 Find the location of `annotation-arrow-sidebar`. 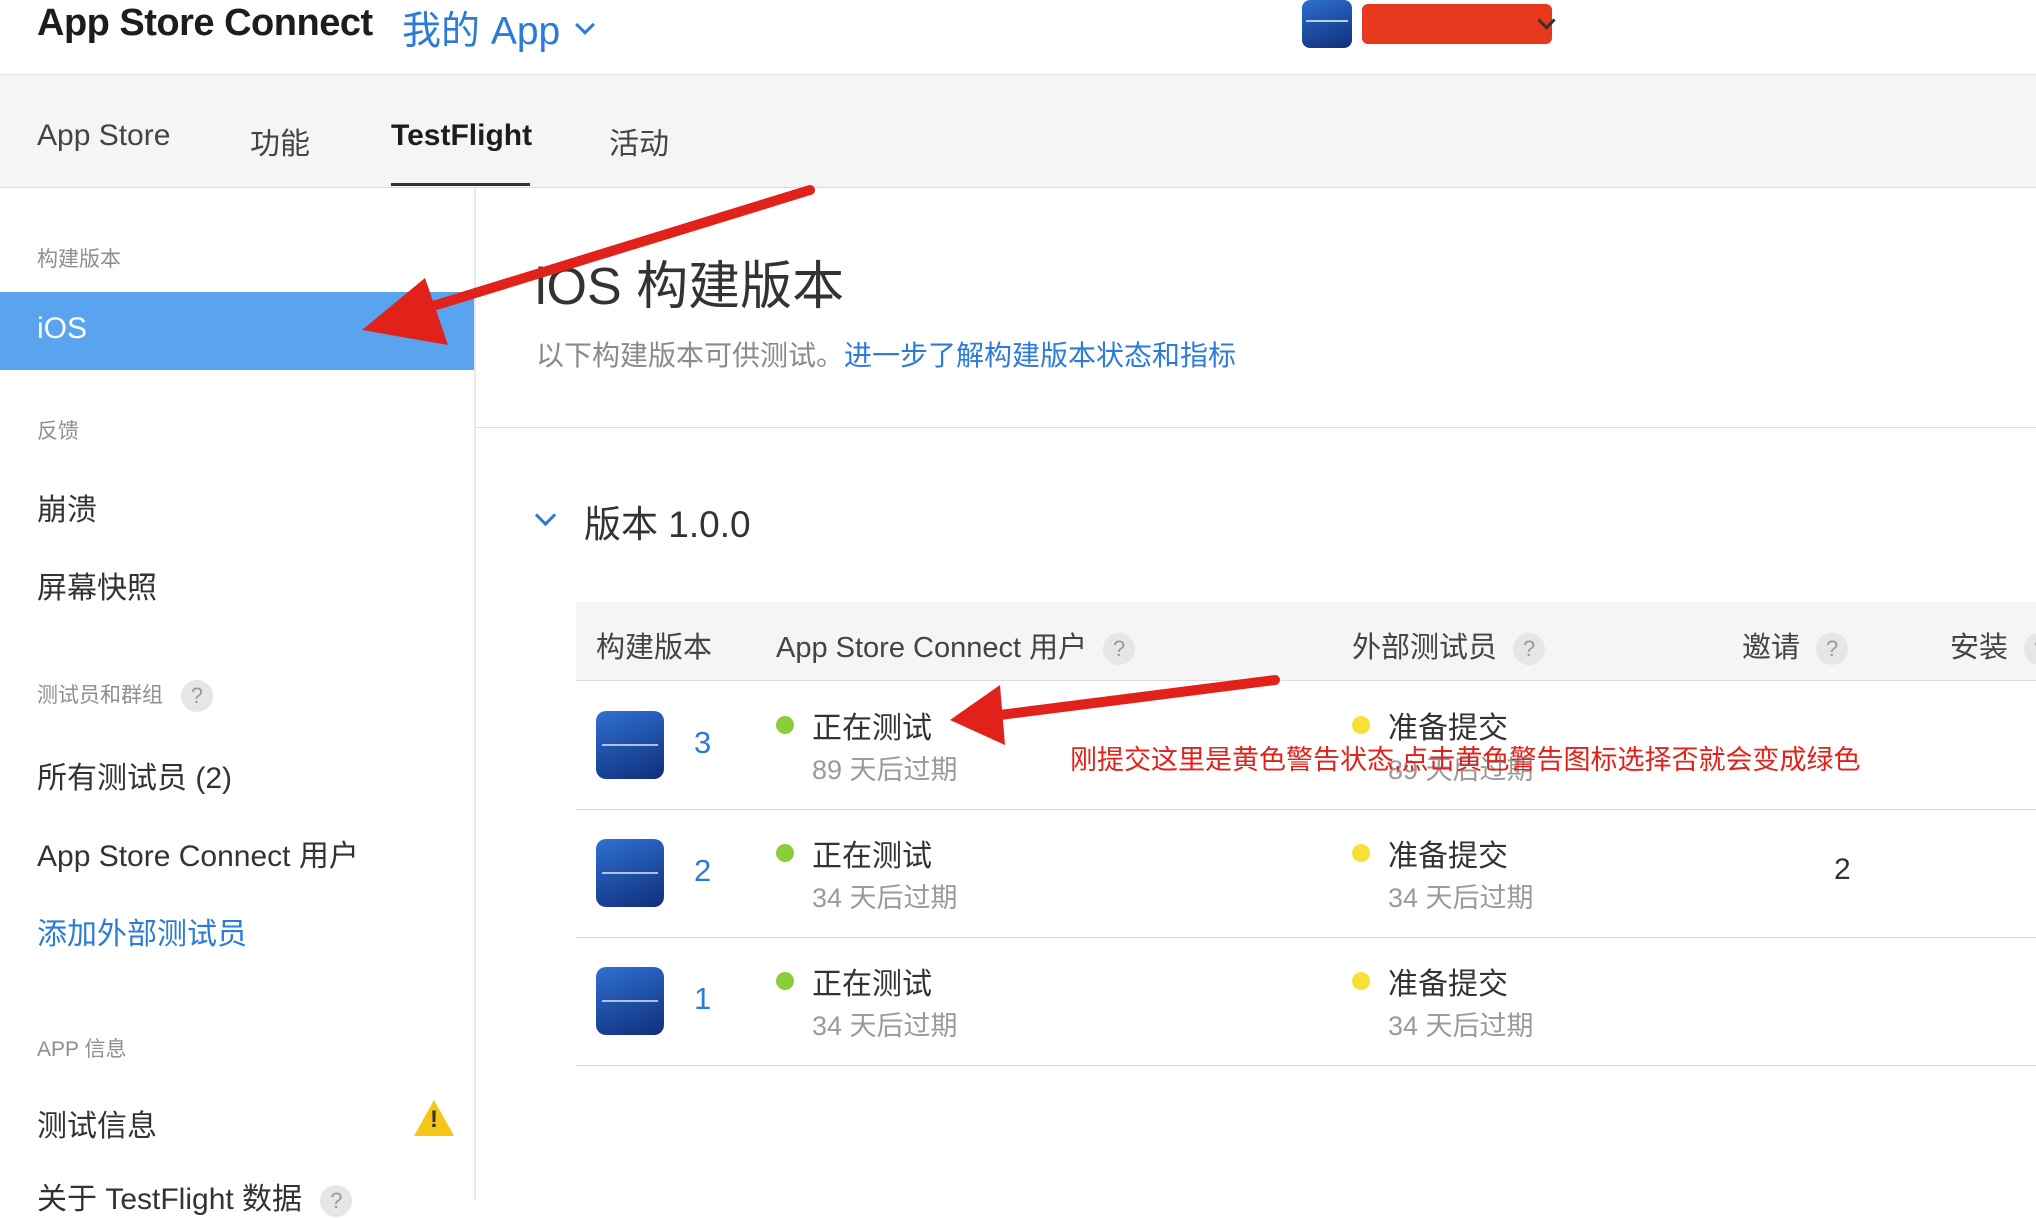

annotation-arrow-sidebar is located at coordinates (588, 265).